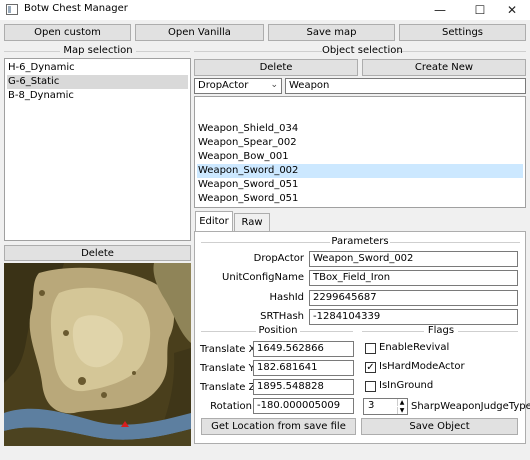 This screenshot has width=530, height=460. Describe the element at coordinates (282, 316) in the screenshot. I see `srt-hash-label: SRTHash` at that location.